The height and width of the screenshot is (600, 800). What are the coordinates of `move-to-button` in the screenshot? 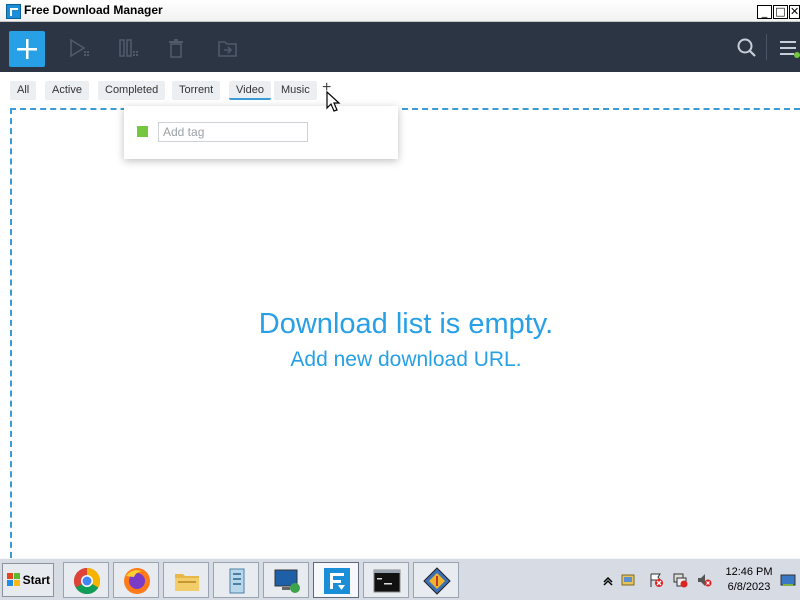 It's located at (229, 49).